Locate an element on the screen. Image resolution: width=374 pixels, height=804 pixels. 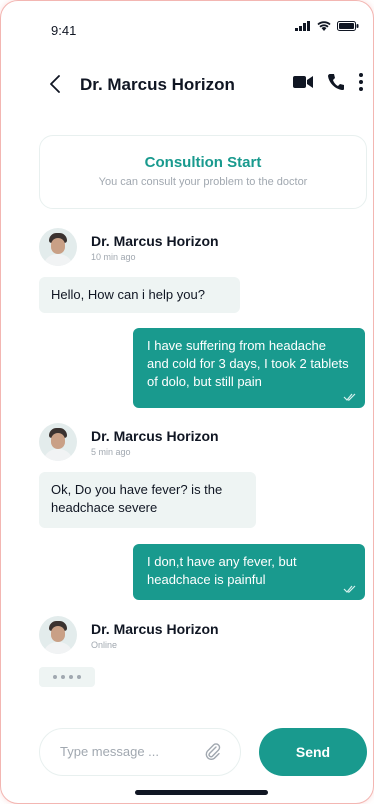
signal-icon is located at coordinates (302, 26).